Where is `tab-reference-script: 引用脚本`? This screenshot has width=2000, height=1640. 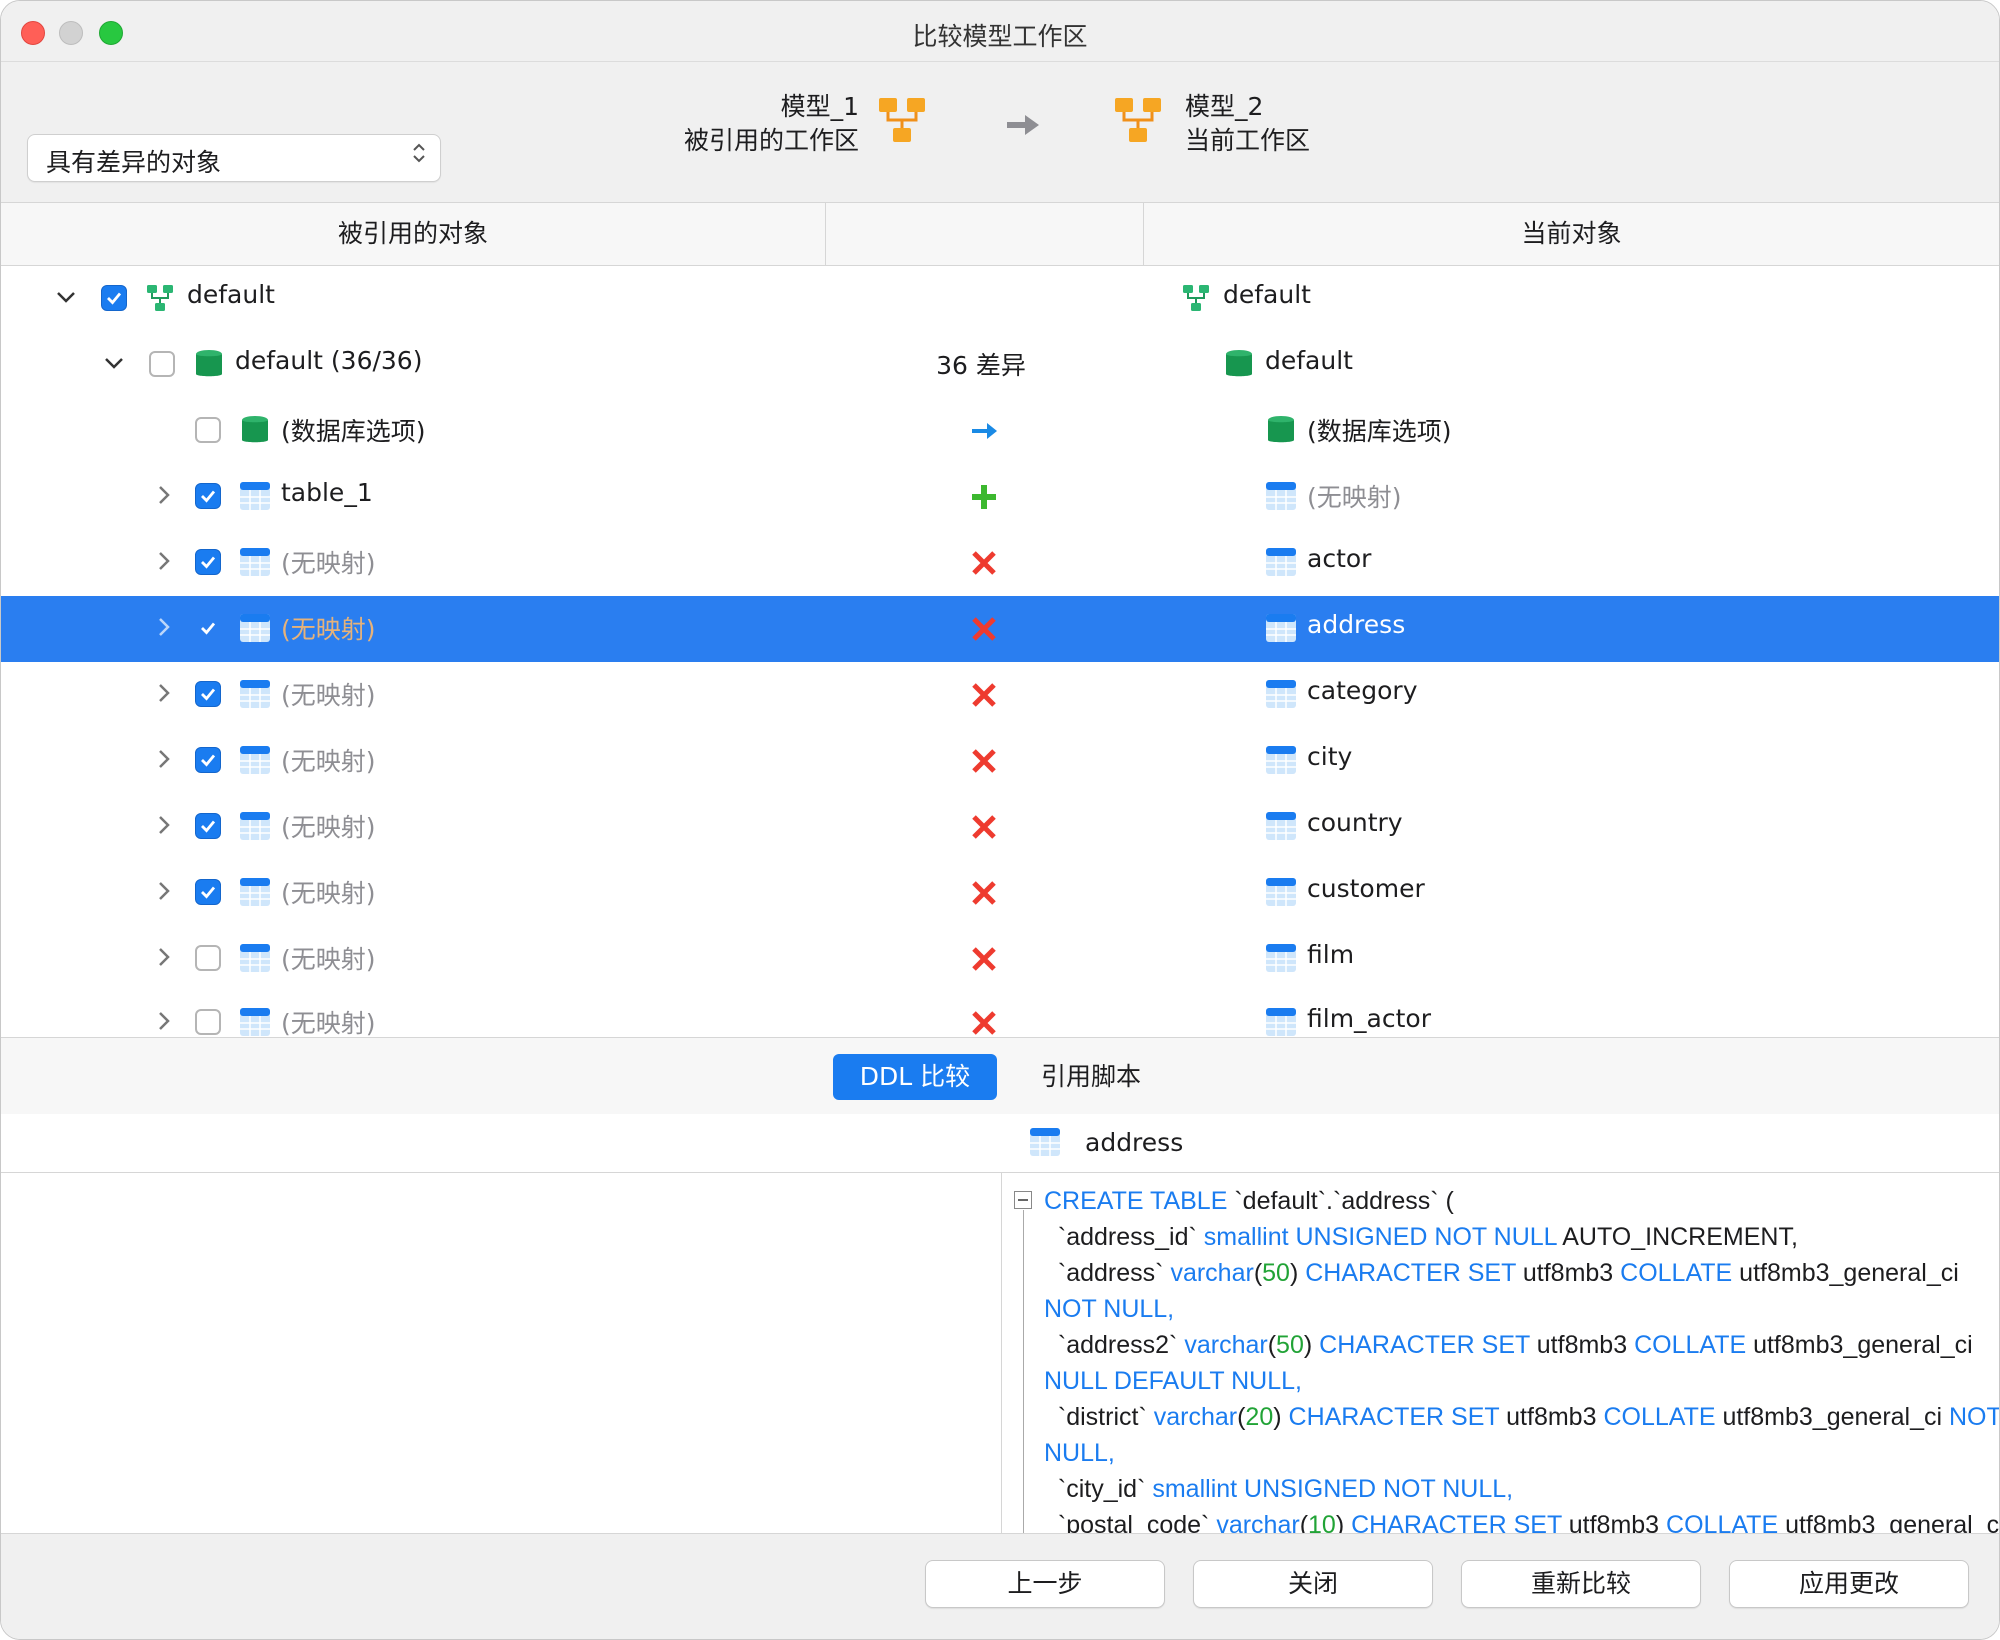
tab-reference-script: 引用脚本 is located at coordinates (1091, 1077).